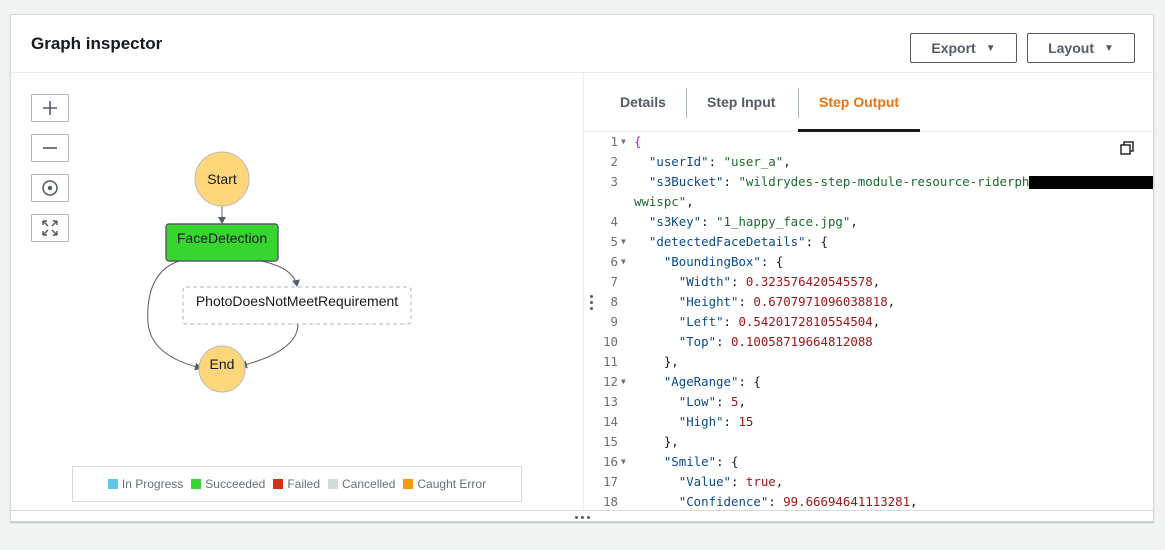  I want to click on export-button: Export ▼, so click(963, 48).